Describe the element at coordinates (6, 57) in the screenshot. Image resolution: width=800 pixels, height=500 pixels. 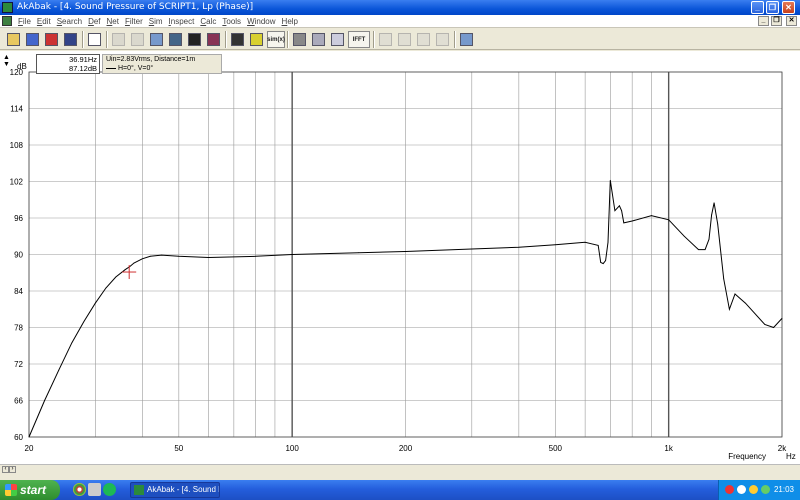
I see `scroll-up-icon: ▲` at that location.